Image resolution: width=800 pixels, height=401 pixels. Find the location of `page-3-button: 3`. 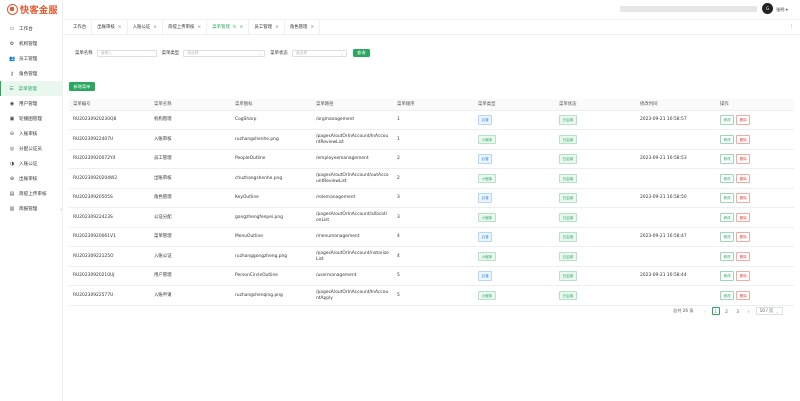

page-3-button: 3 is located at coordinates (738, 311).